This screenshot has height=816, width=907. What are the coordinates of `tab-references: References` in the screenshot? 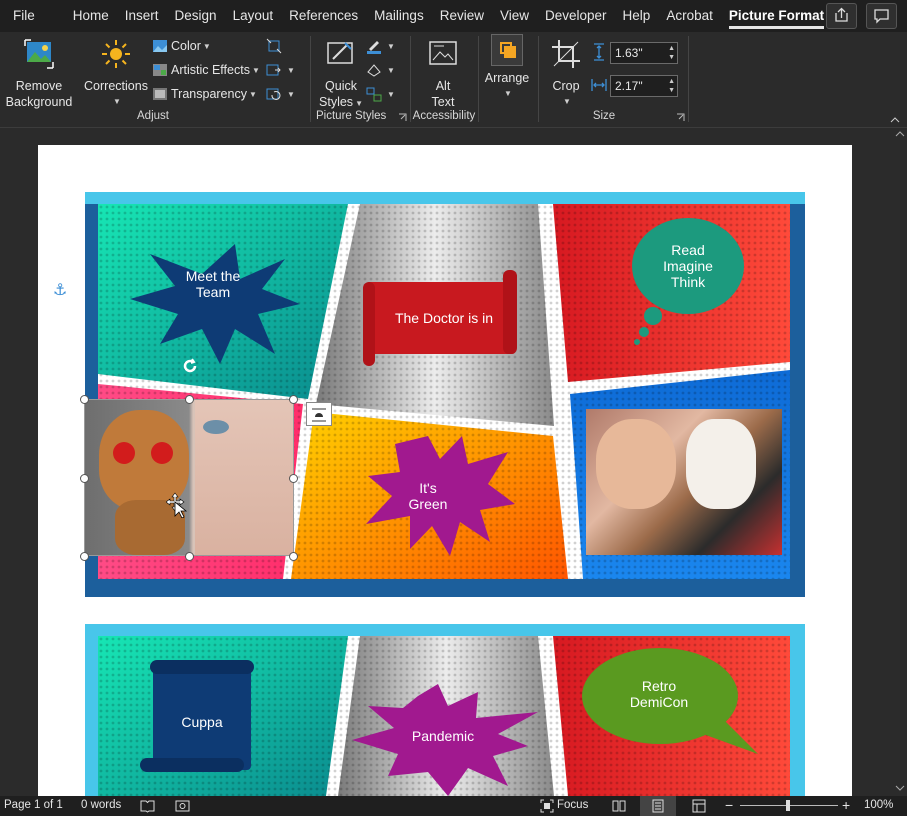 It's located at (323, 16).